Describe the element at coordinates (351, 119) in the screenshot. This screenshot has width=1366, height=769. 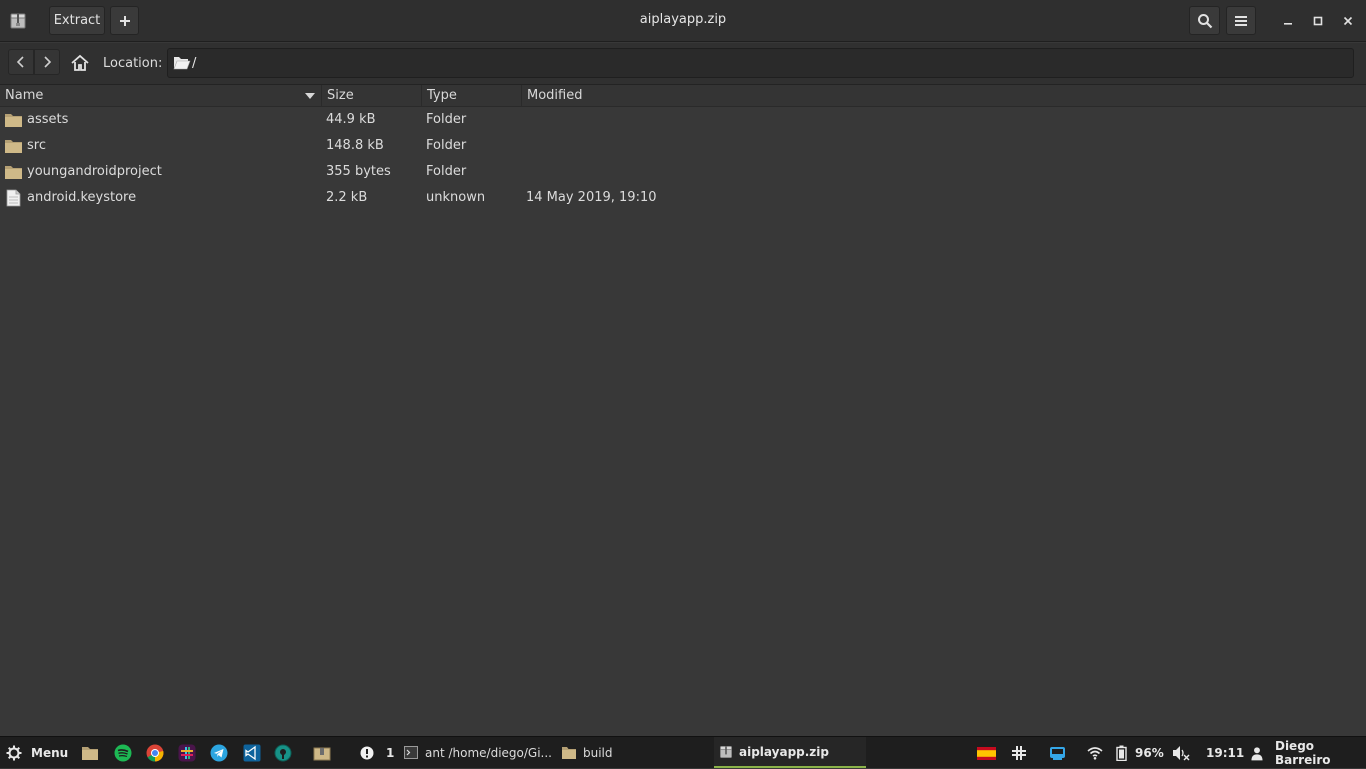
I see `file-size: 44.9 kB` at that location.